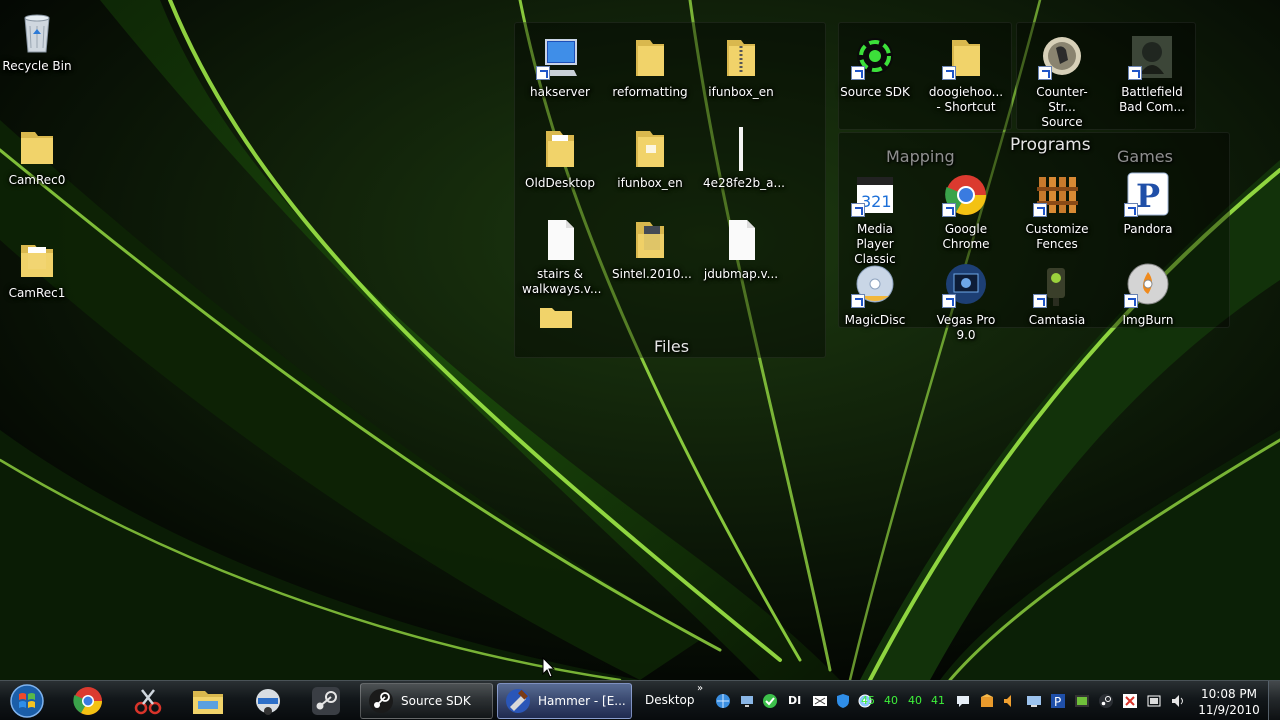 This screenshot has width=1280, height=720. What do you see at coordinates (868, 700) in the screenshot?
I see `tray-temperature-1: 45` at bounding box center [868, 700].